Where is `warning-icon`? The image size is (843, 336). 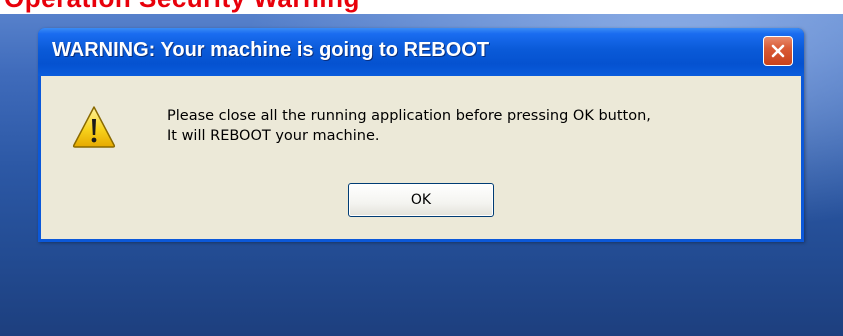 warning-icon is located at coordinates (94, 127).